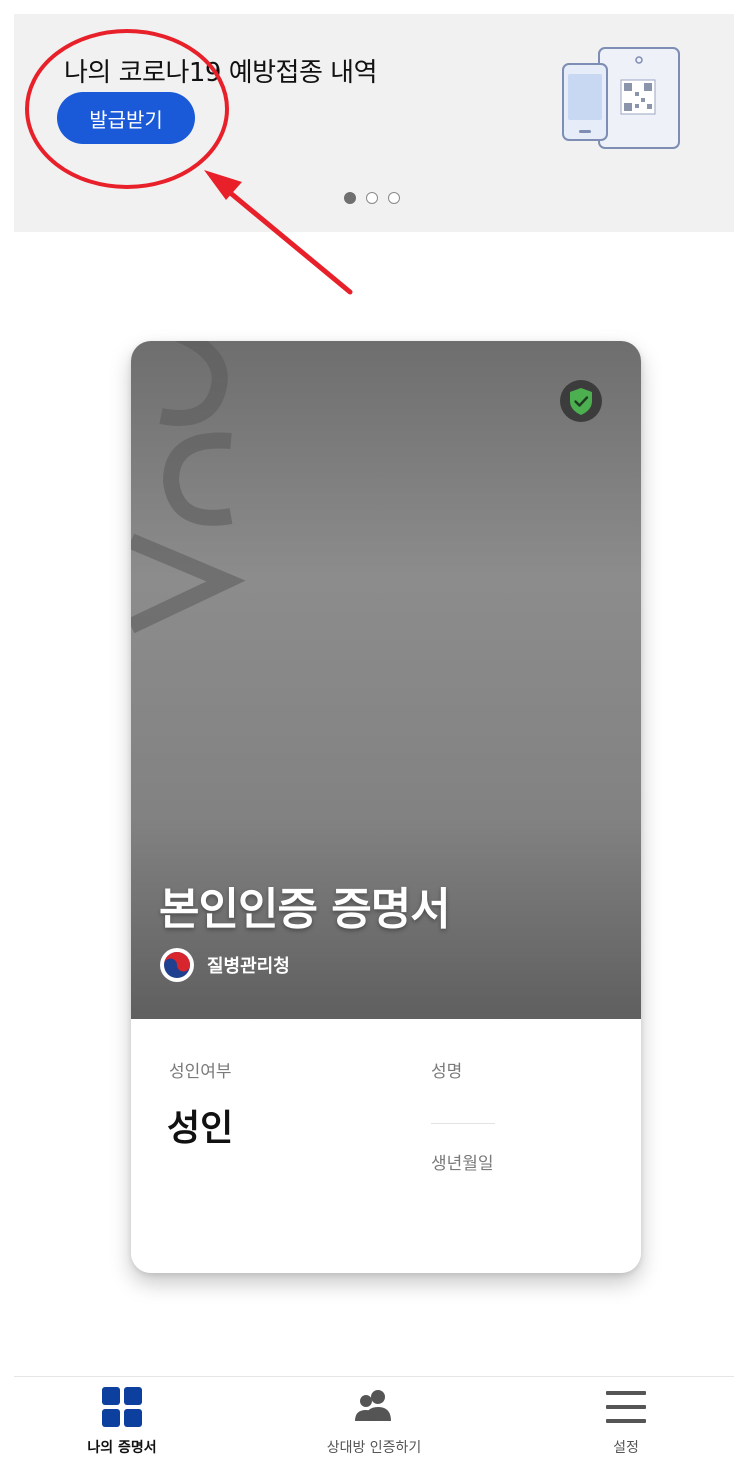 This screenshot has height=1470, width=748. I want to click on people-icon, so click(373, 1405).